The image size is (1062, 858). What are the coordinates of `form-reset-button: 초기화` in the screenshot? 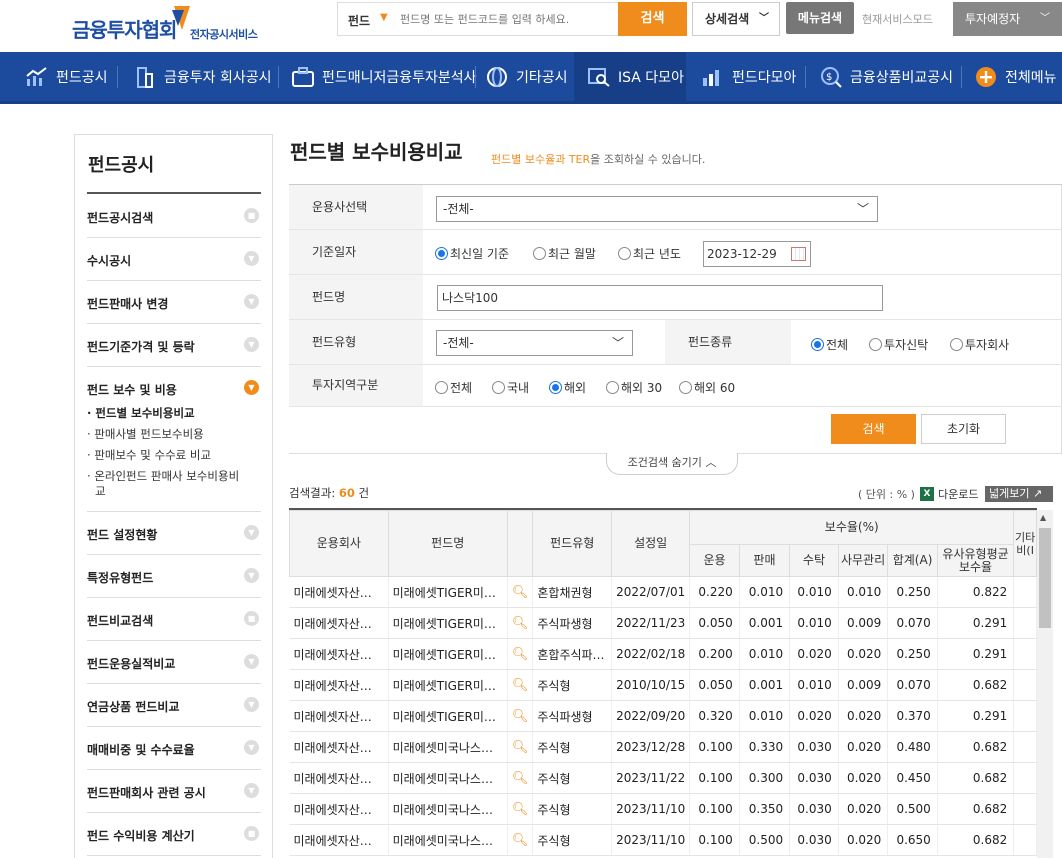 It's located at (963, 429).